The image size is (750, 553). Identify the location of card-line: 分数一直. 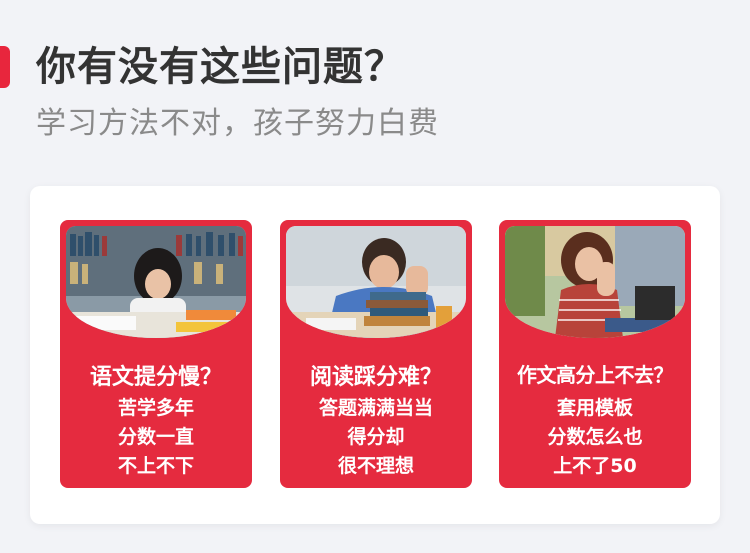
(155, 437).